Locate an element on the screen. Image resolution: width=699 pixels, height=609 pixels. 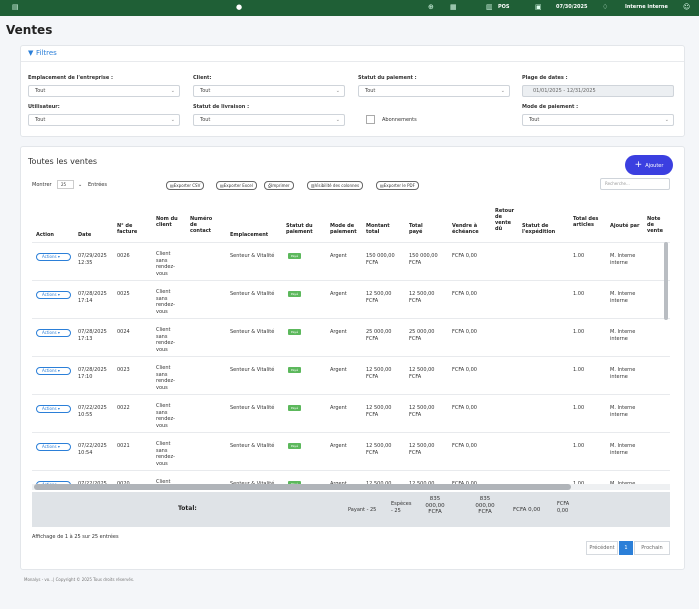
totals-especes: Espèces - 25 is located at coordinates (401, 507).